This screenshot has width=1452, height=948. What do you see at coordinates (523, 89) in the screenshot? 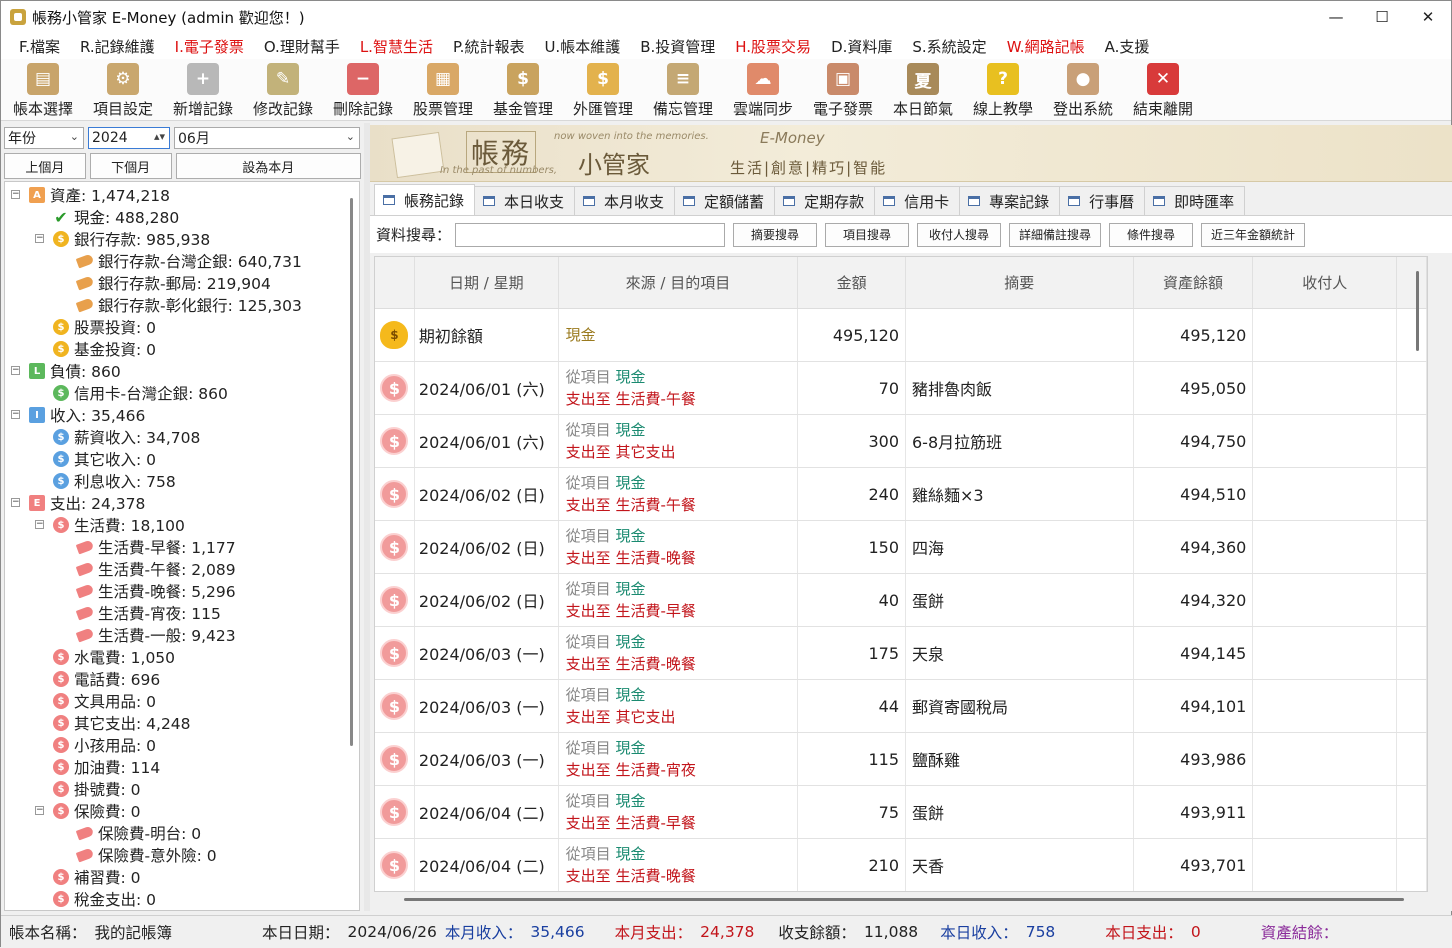
I see `toolbar-button-6: $ 基金管理` at bounding box center [523, 89].